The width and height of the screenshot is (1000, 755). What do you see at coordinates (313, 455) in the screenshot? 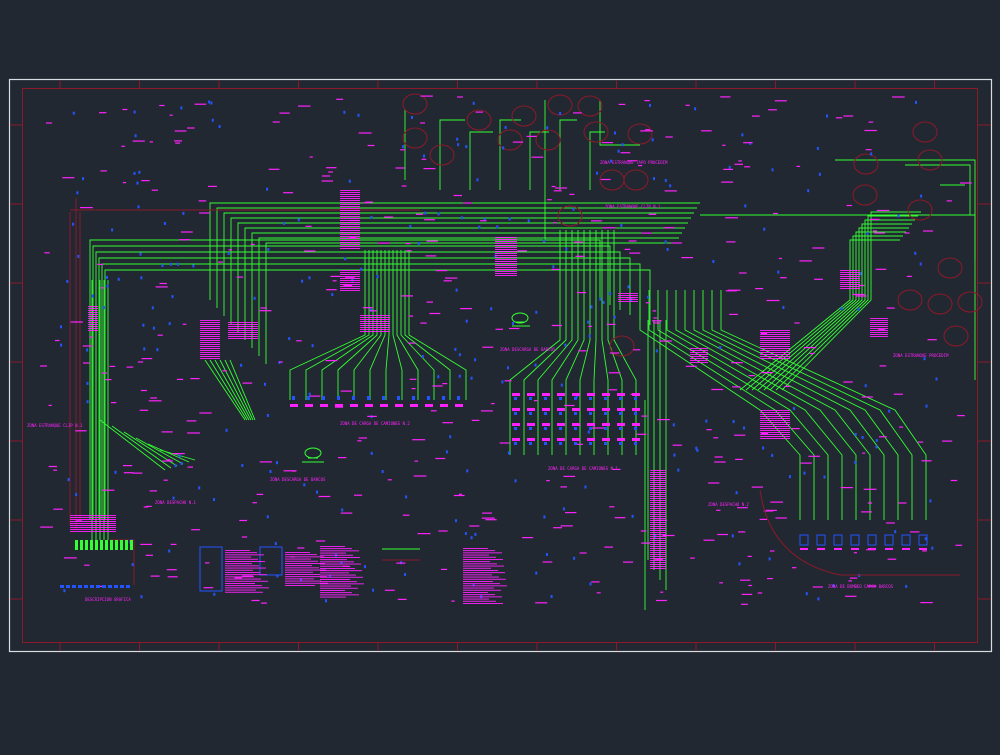
I see `pump-icon` at bounding box center [313, 455].